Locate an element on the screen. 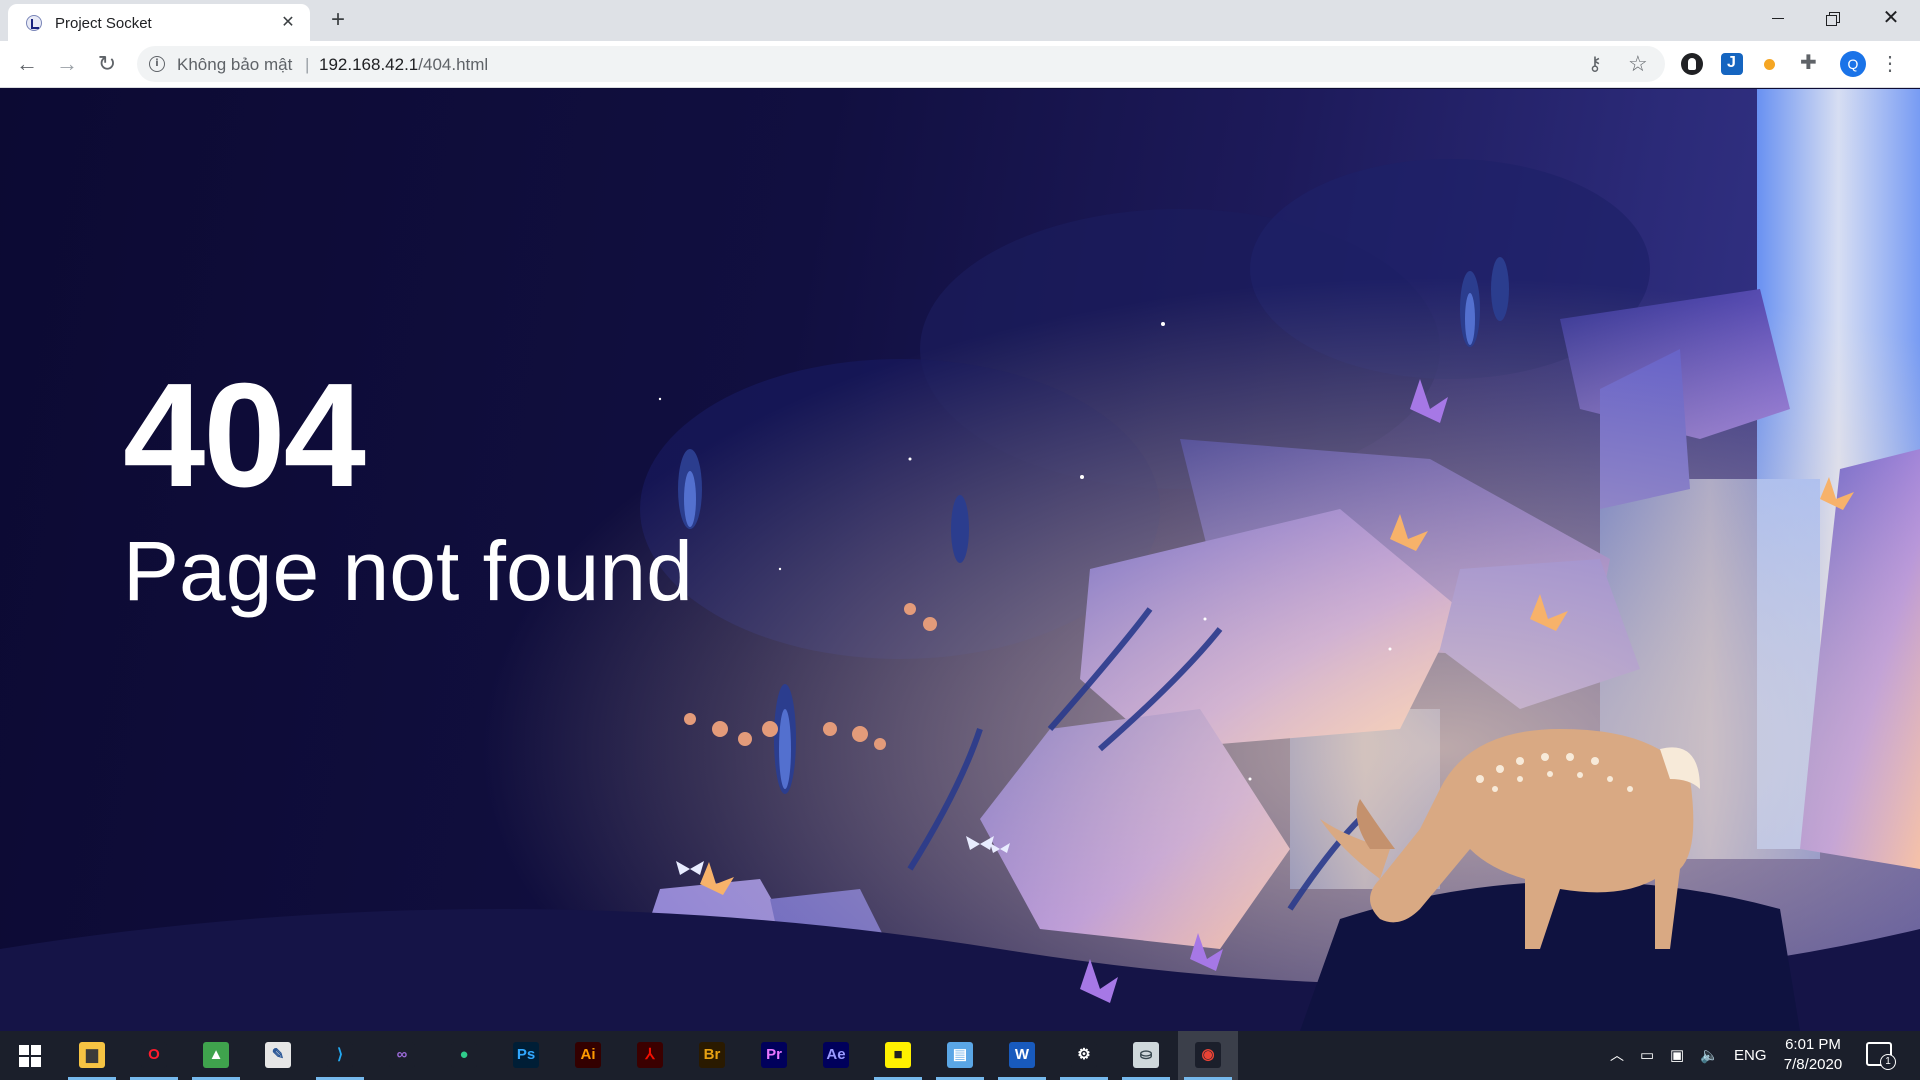 This screenshot has height=1080, width=1920. url-path: /404.html is located at coordinates (453, 64).